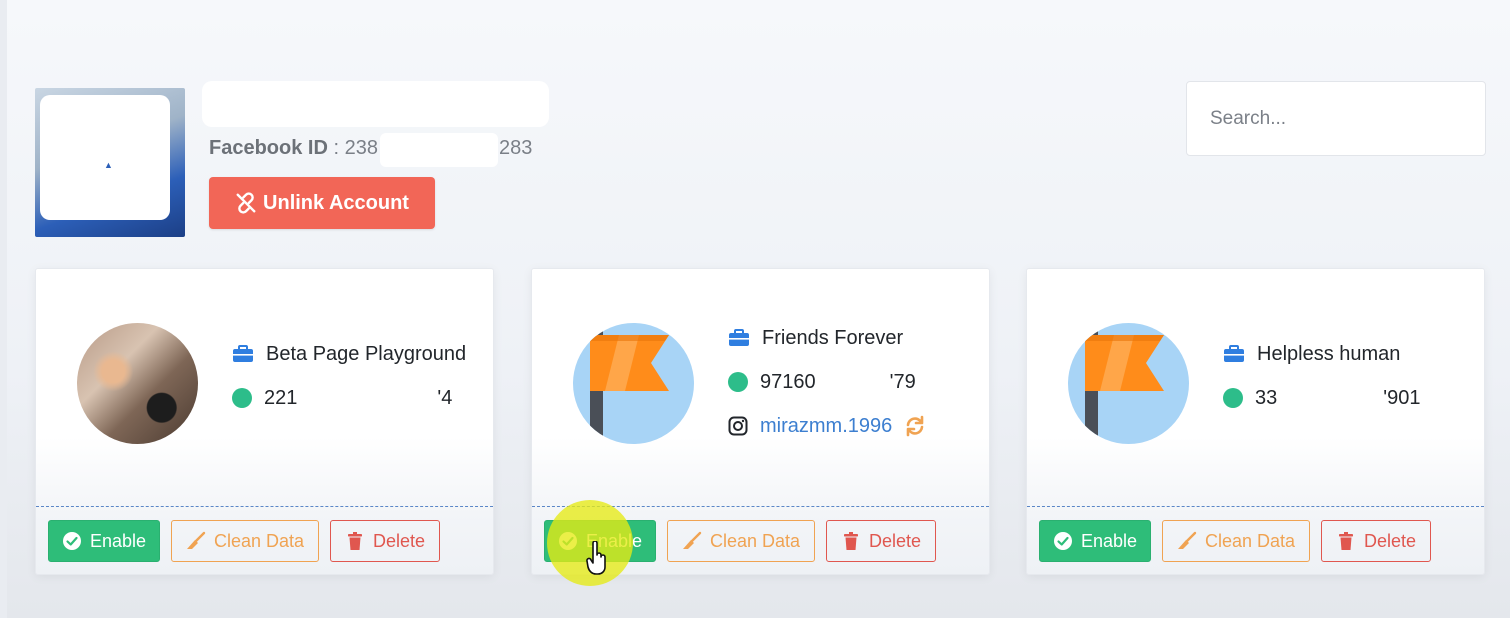 Image resolution: width=1510 pixels, height=618 pixels. What do you see at coordinates (1402, 397) in the screenshot?
I see `page-id-suffix: '901` at bounding box center [1402, 397].